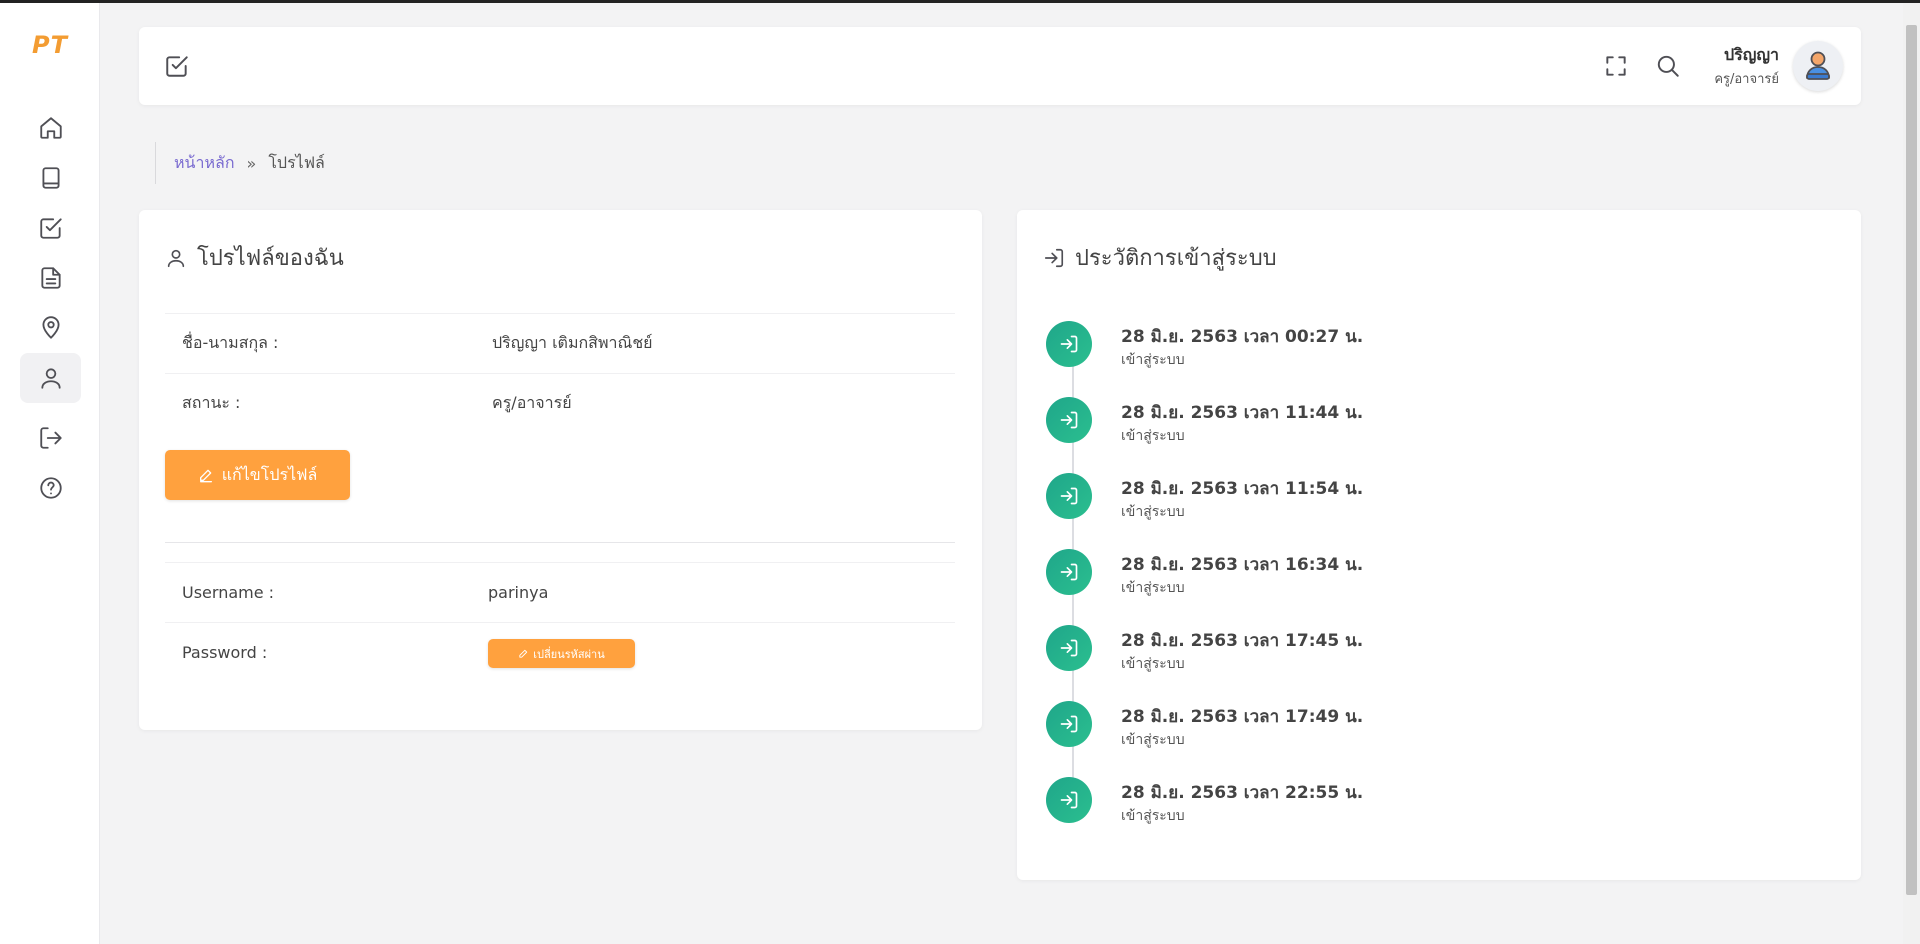  I want to click on status-label: สถานะ :, so click(211, 402).